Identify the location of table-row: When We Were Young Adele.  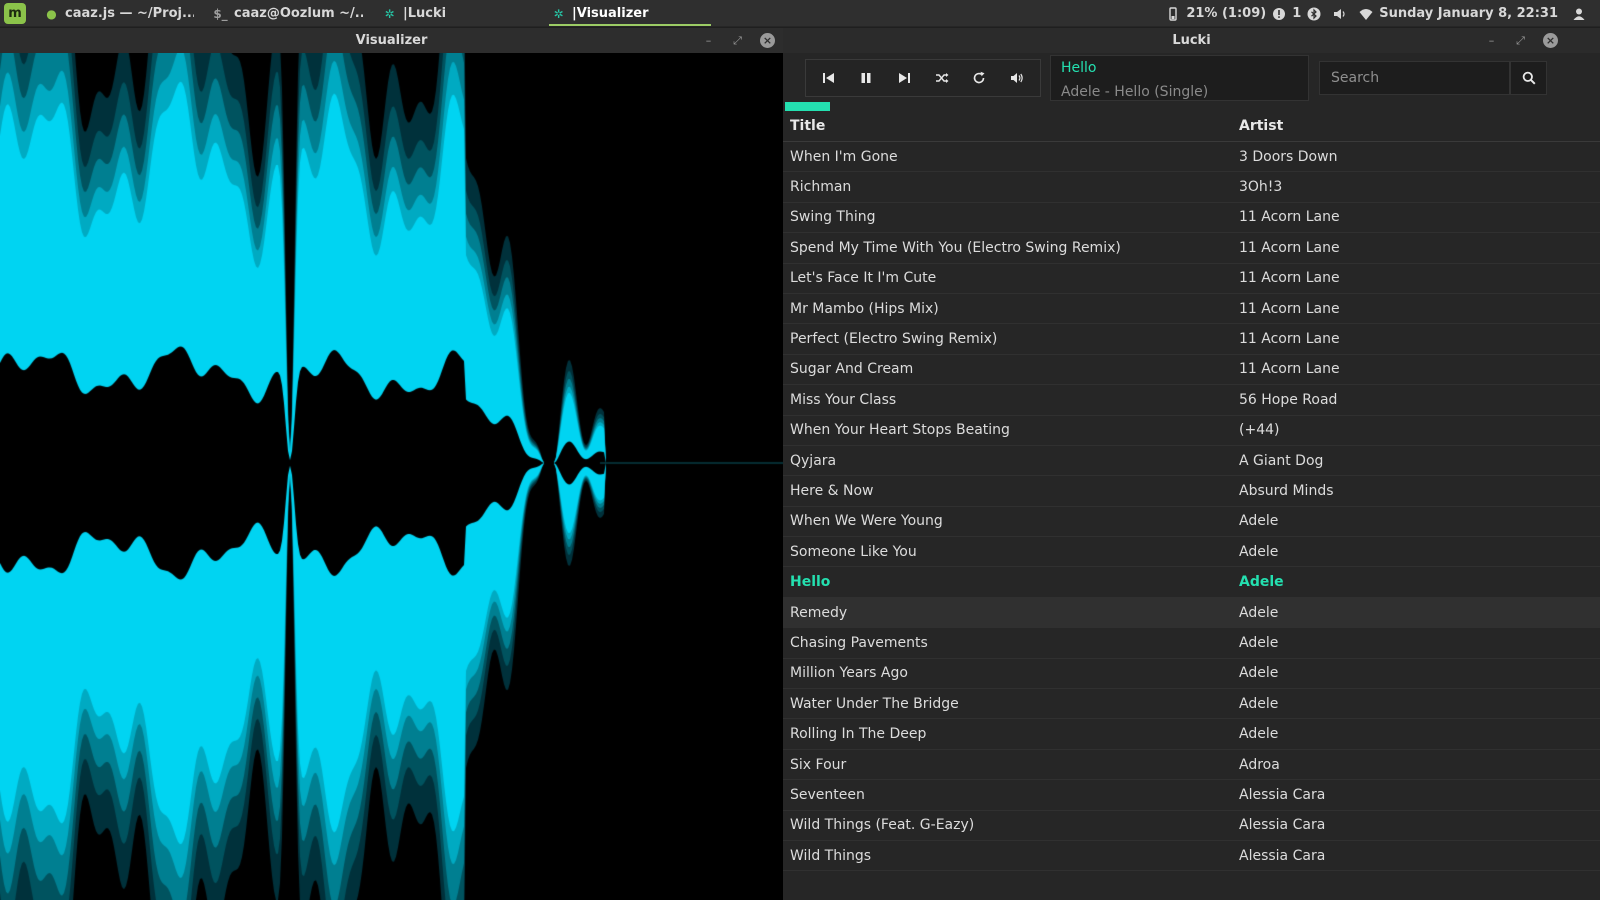
(1191, 522).